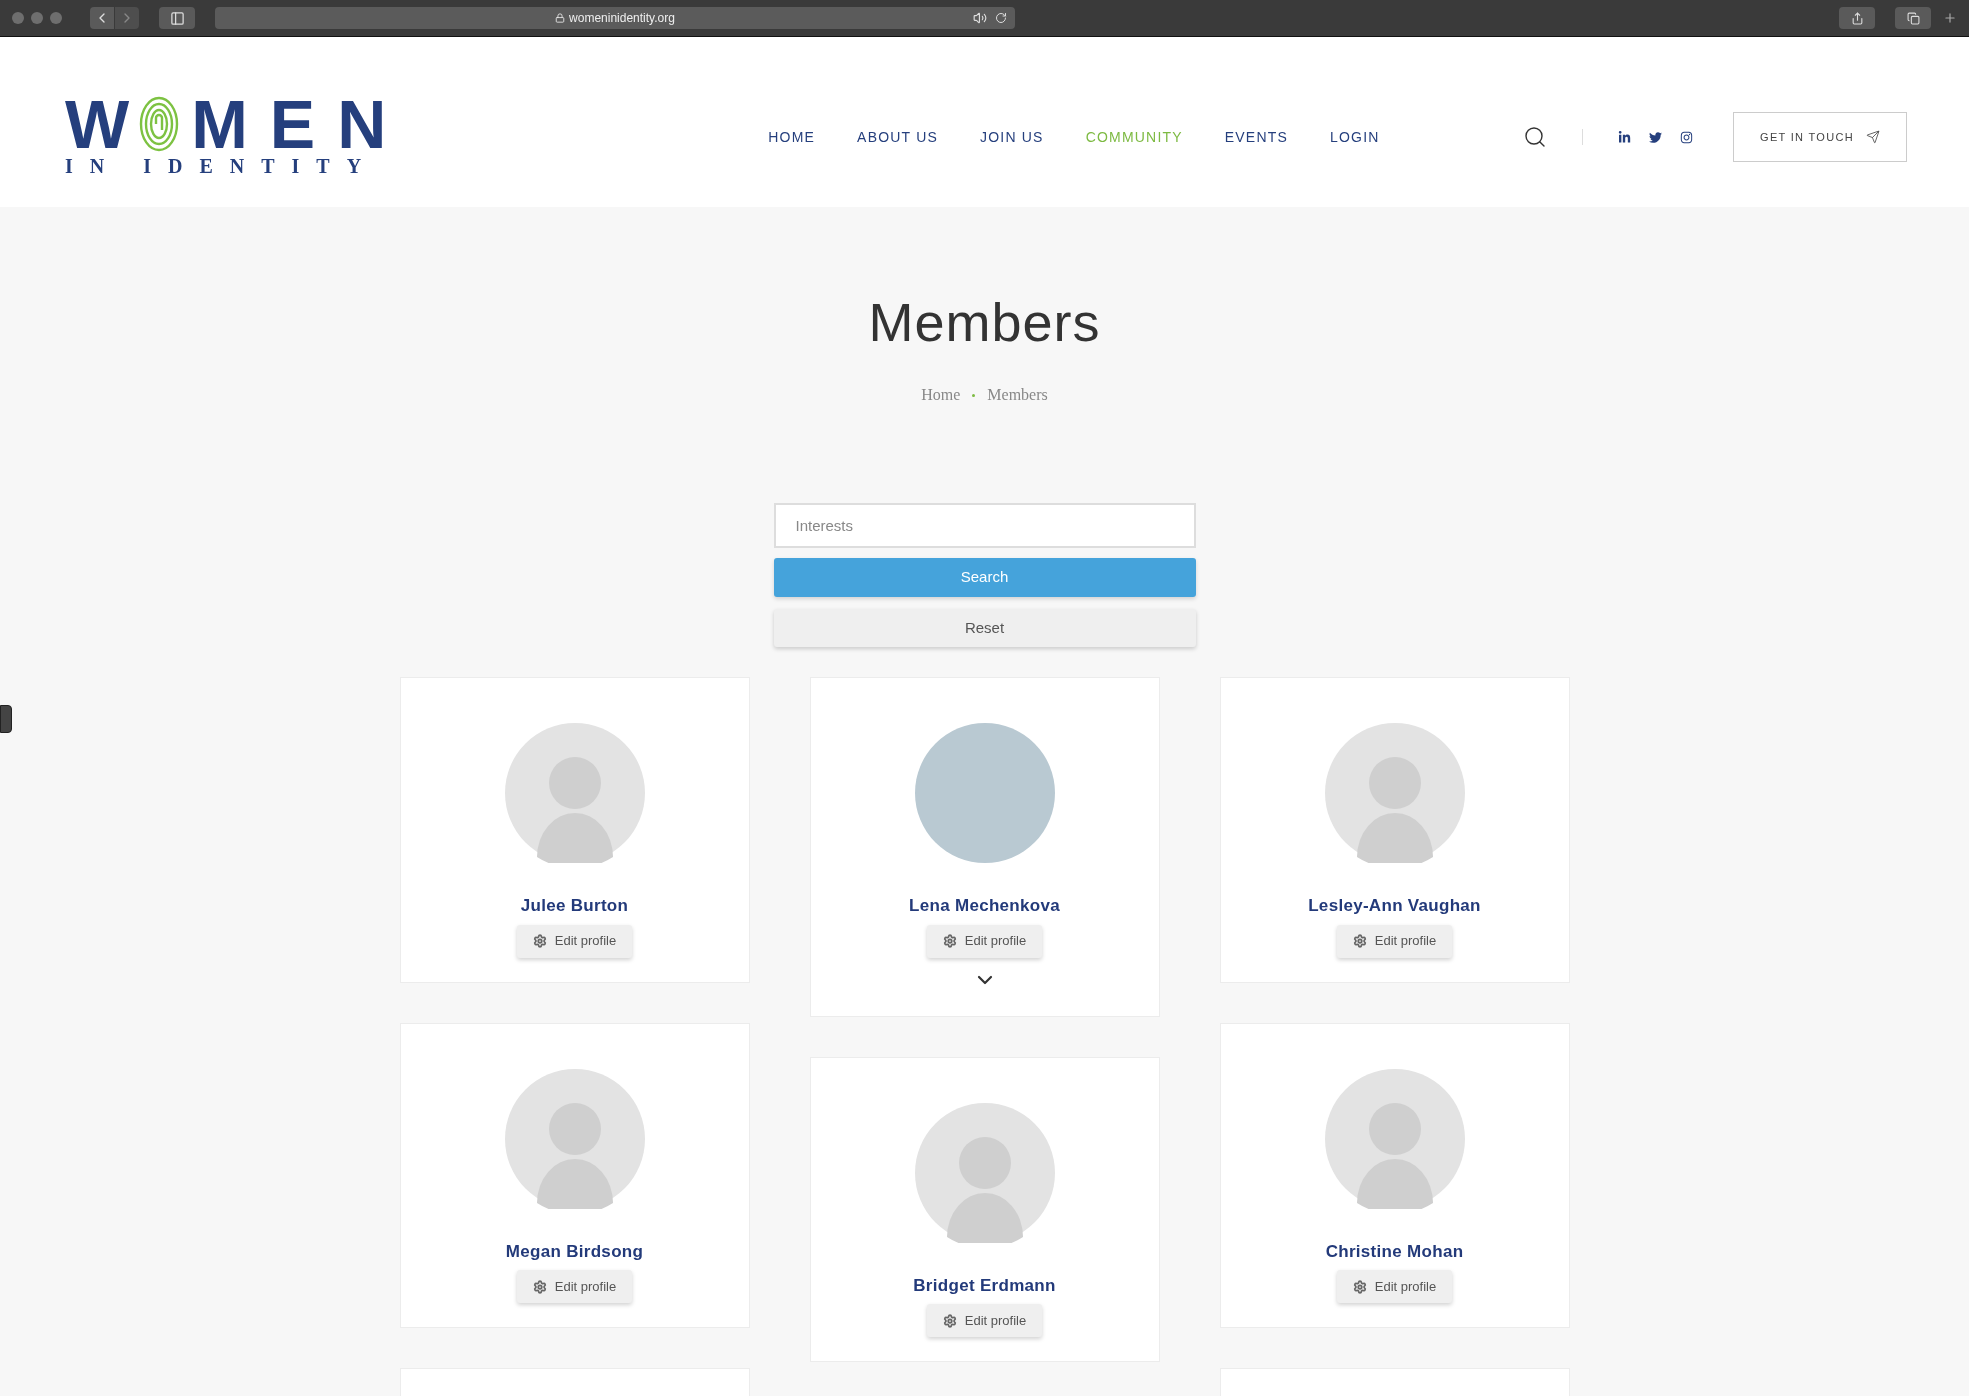  What do you see at coordinates (1394, 1251) in the screenshot?
I see `member-name: Christine Mohan` at bounding box center [1394, 1251].